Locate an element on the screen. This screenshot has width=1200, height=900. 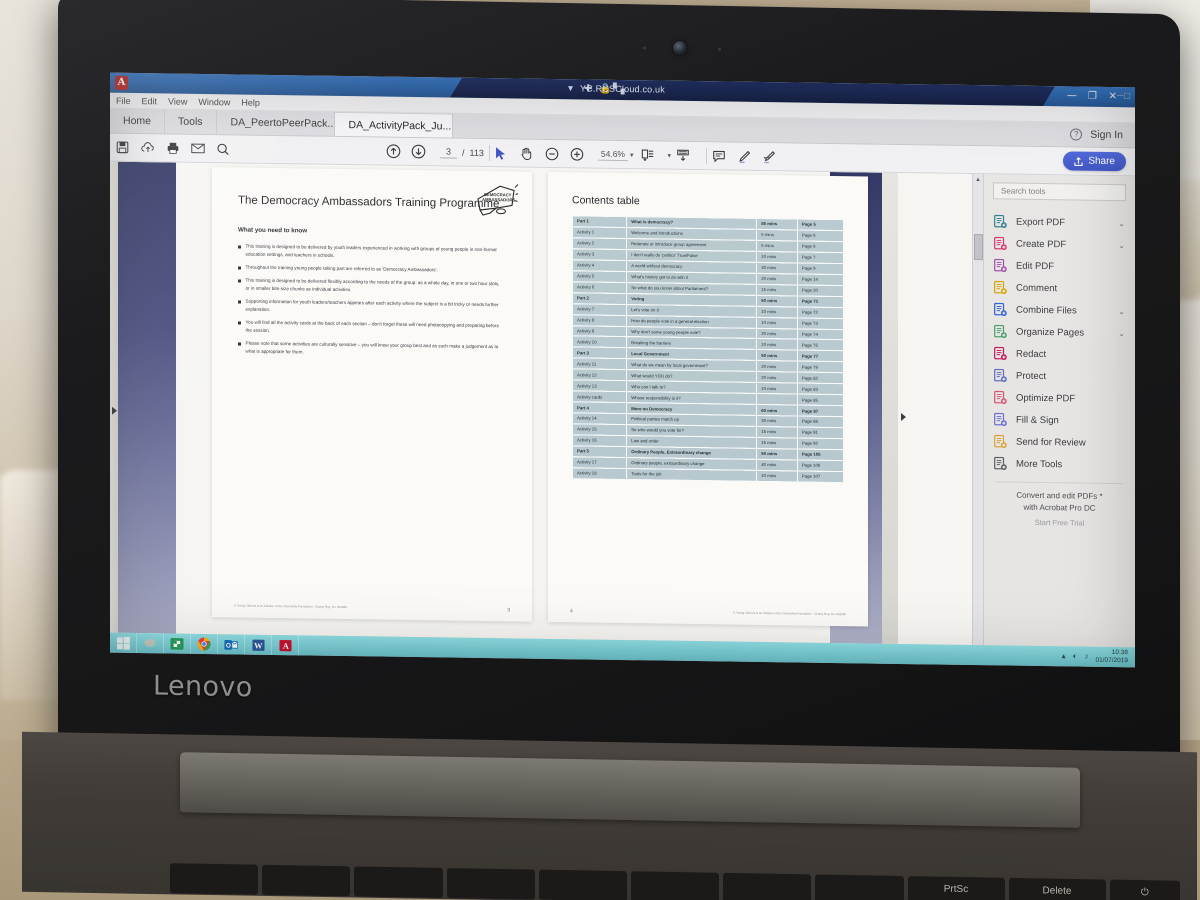
zoom-dropdown-caret: ▾ is located at coordinates (632, 155).